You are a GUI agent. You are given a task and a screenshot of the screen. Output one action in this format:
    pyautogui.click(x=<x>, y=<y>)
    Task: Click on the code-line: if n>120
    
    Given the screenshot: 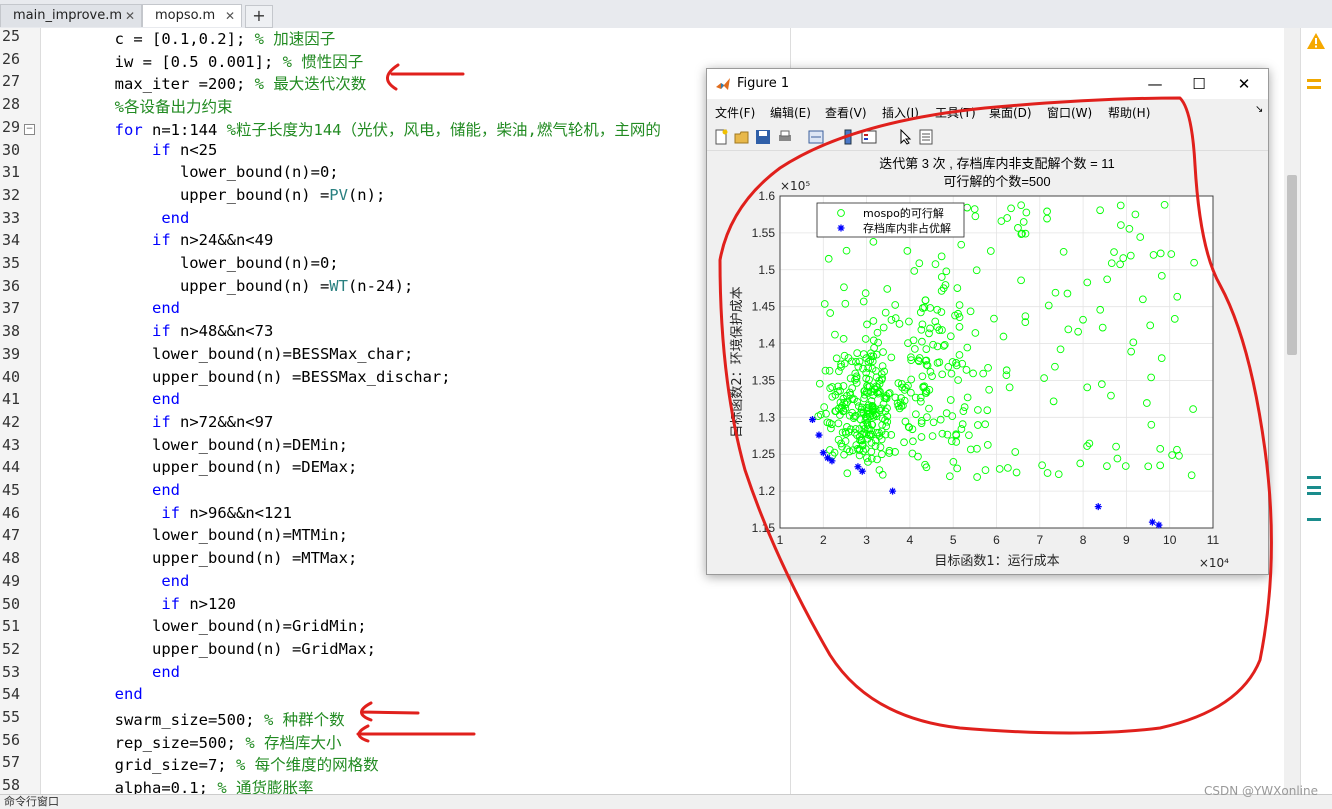 What is the action you would take?
    pyautogui.click(x=138, y=604)
    